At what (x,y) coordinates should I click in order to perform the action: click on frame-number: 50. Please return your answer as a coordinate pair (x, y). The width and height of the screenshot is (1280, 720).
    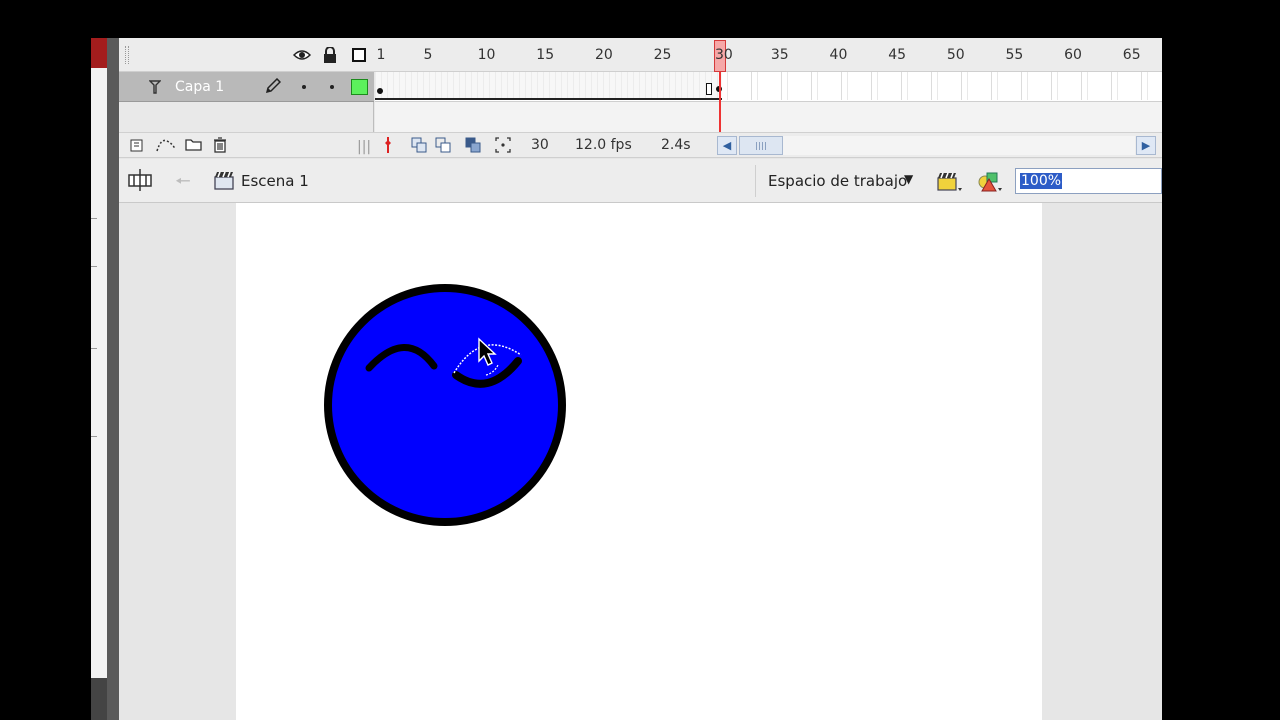
    Looking at the image, I should click on (955, 55).